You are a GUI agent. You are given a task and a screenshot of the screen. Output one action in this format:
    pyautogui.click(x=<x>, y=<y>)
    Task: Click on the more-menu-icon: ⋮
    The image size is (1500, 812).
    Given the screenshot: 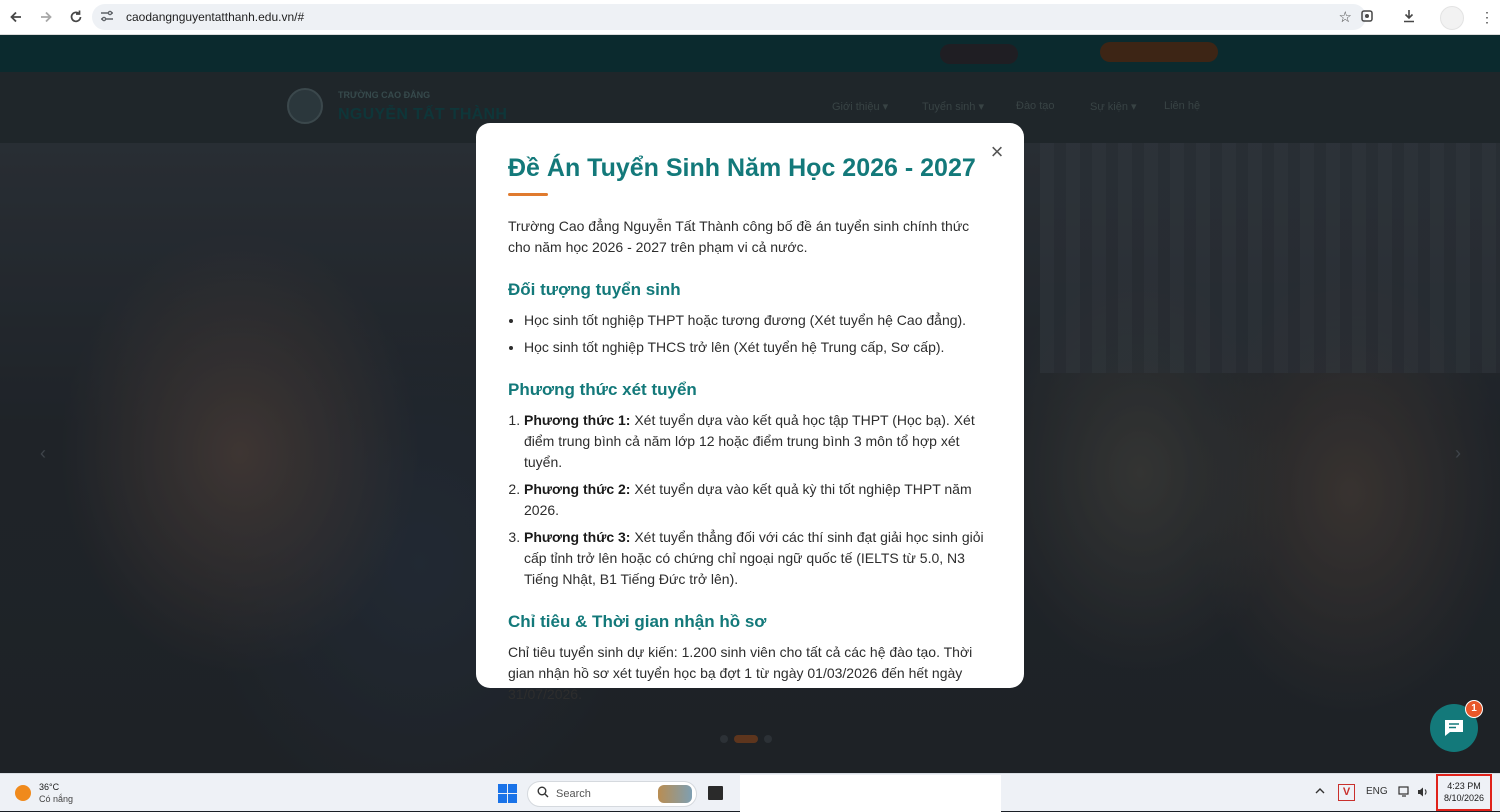 What is the action you would take?
    pyautogui.click(x=1487, y=17)
    